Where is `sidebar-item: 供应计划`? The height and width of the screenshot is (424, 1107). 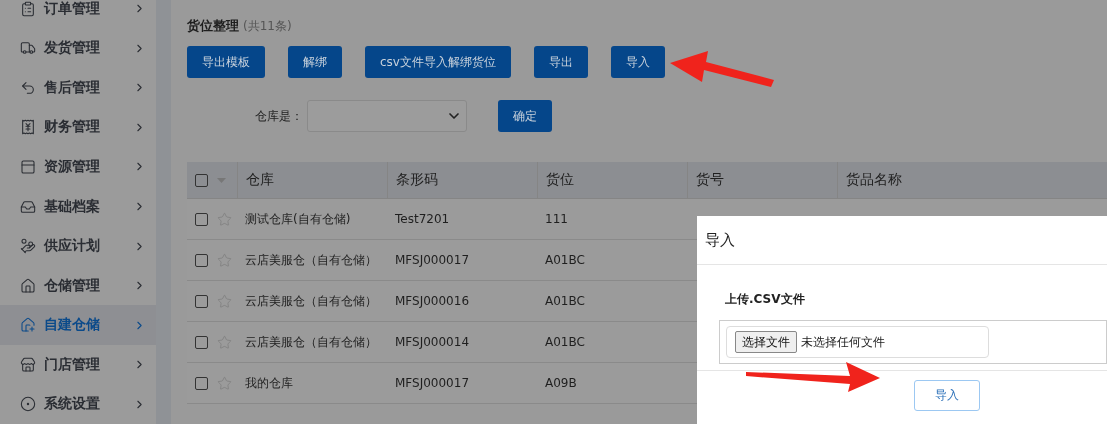 sidebar-item: 供应计划 is located at coordinates (78, 246).